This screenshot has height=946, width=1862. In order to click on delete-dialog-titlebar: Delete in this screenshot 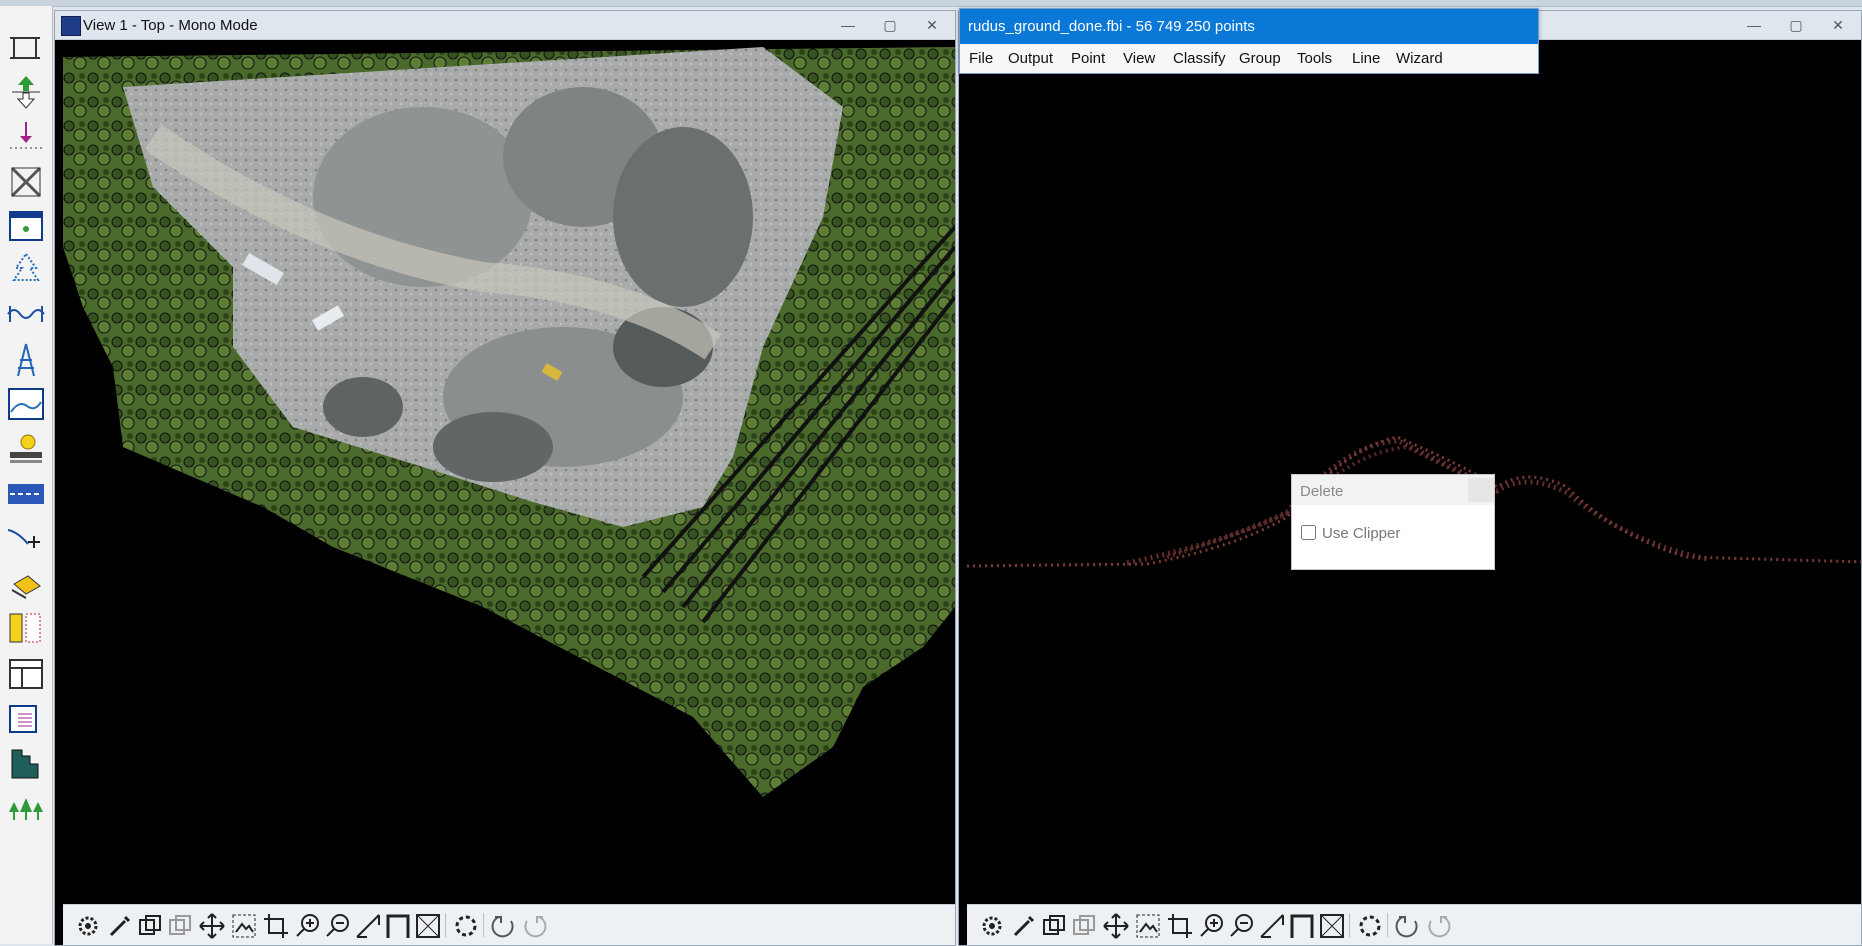, I will do `click(1393, 490)`.